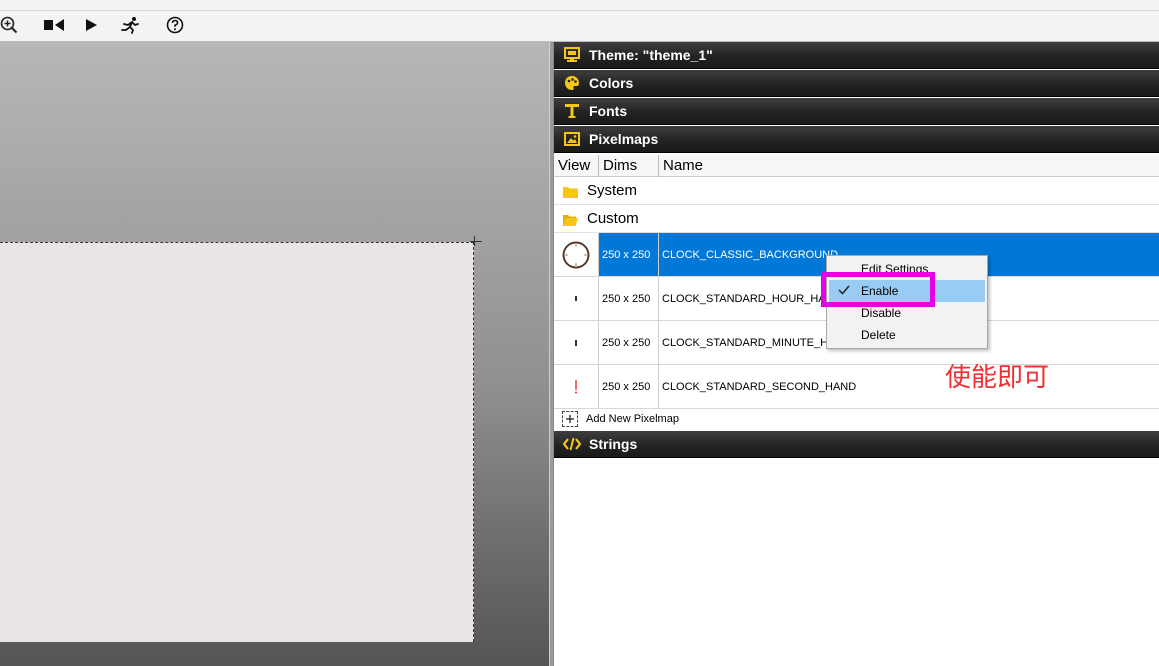 Image resolution: width=1159 pixels, height=666 pixels. Describe the element at coordinates (608, 111) in the screenshot. I see `section-fonts-label: Fonts` at that location.